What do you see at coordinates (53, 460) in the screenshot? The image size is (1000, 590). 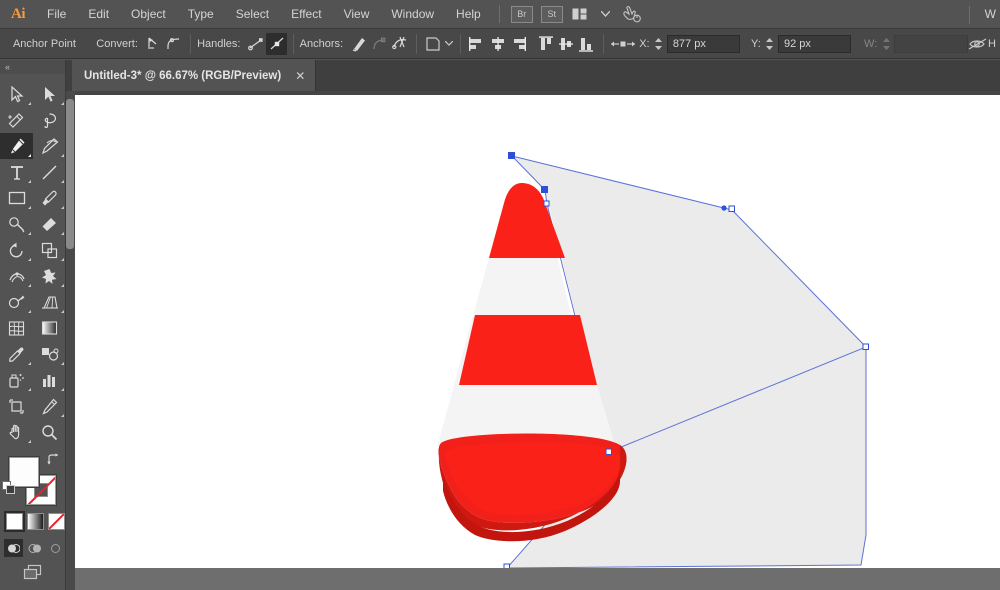 I see `swap-fill-stroke-icon` at bounding box center [53, 460].